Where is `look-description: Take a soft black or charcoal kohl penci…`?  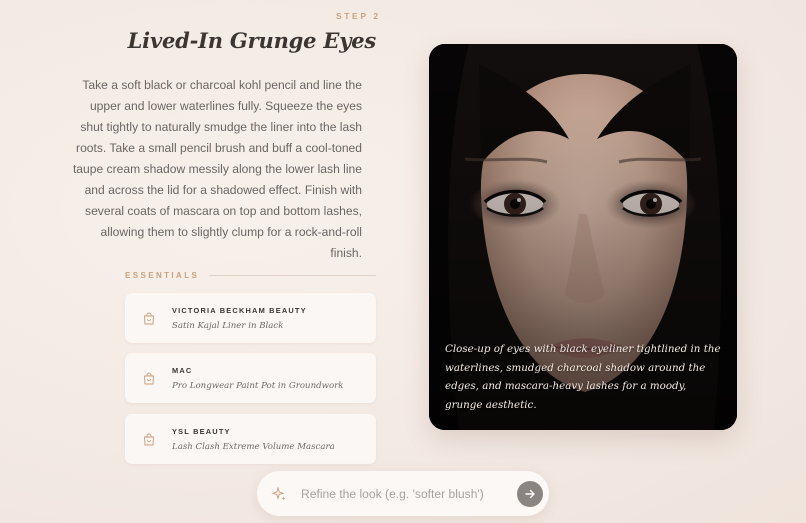
look-description: Take a soft black or charcoal kohl penci… is located at coordinates (217, 169).